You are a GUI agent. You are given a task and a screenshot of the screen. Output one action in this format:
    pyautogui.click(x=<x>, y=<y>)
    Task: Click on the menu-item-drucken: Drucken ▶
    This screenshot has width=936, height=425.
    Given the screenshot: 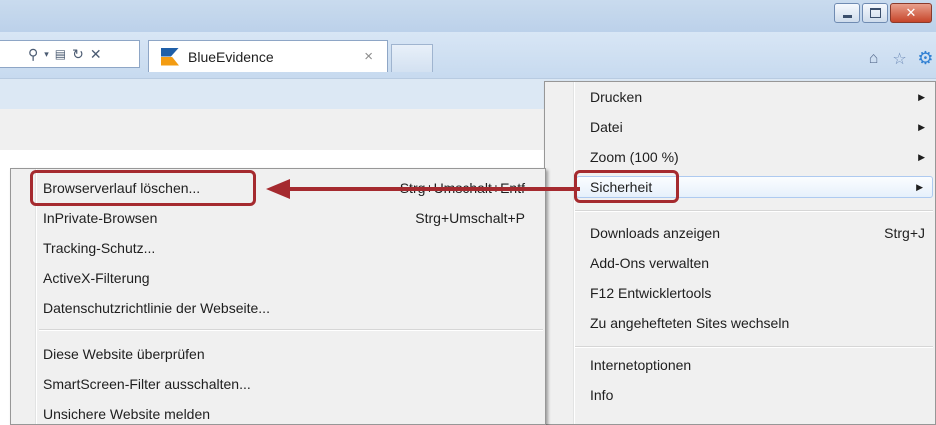 What is the action you would take?
    pyautogui.click(x=757, y=97)
    